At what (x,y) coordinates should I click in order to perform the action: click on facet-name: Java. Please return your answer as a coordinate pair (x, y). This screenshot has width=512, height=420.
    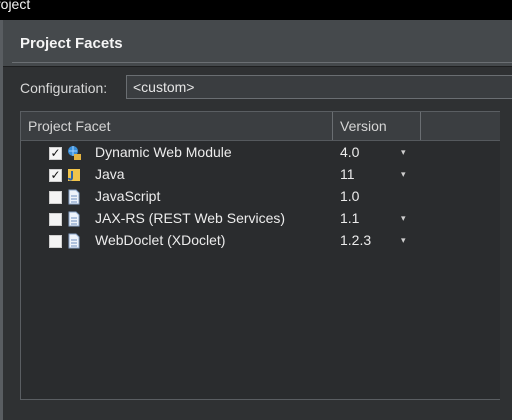
    Looking at the image, I should click on (110, 174).